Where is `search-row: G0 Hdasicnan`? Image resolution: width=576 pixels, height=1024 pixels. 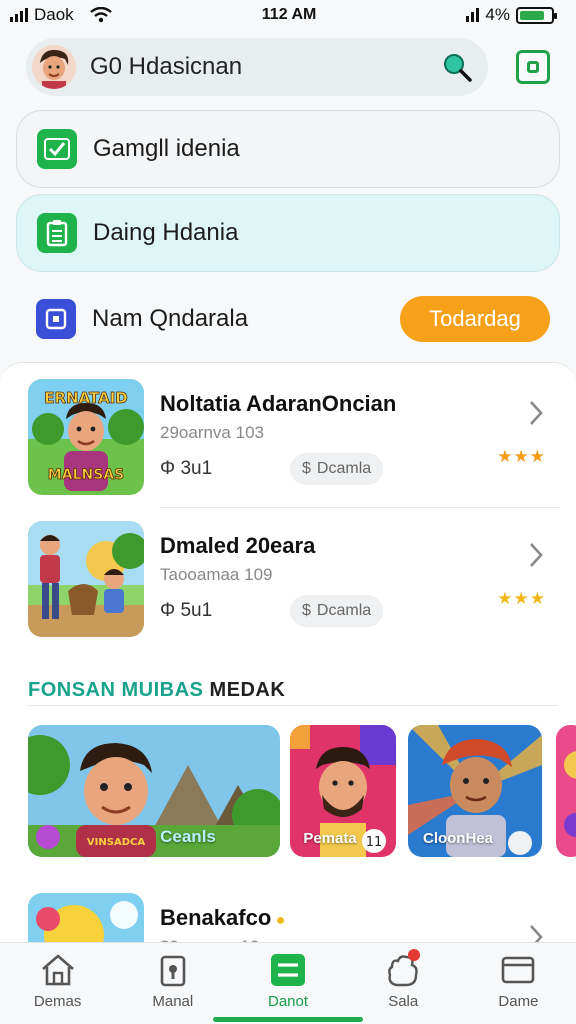
search-row: G0 Hdasicnan is located at coordinates (291, 67).